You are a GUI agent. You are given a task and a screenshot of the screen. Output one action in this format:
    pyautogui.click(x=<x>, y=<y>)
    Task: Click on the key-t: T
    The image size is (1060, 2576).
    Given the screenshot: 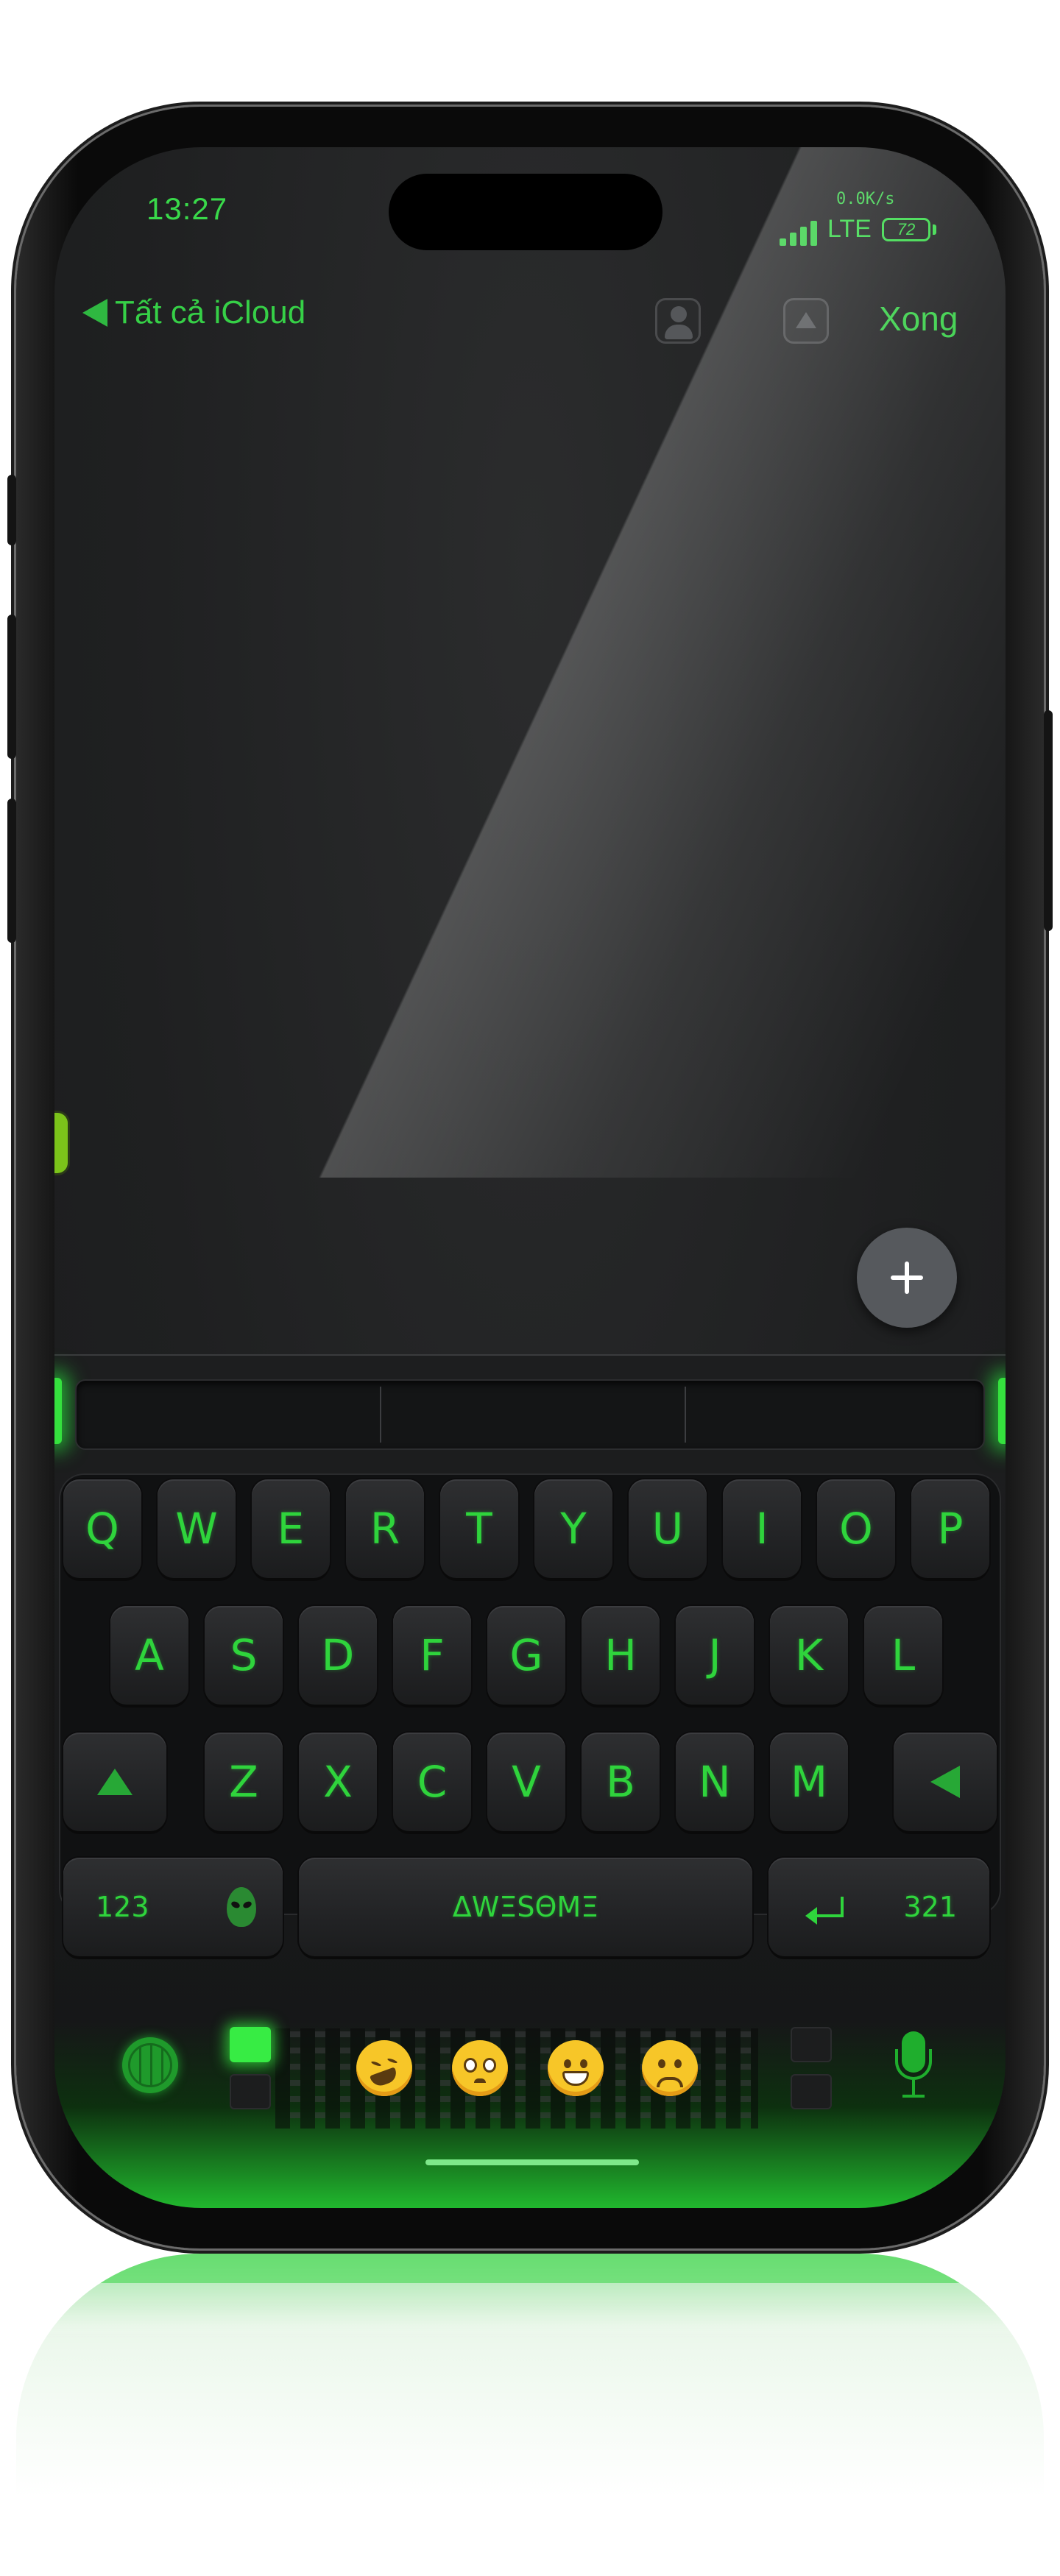 What is the action you would take?
    pyautogui.click(x=479, y=1528)
    